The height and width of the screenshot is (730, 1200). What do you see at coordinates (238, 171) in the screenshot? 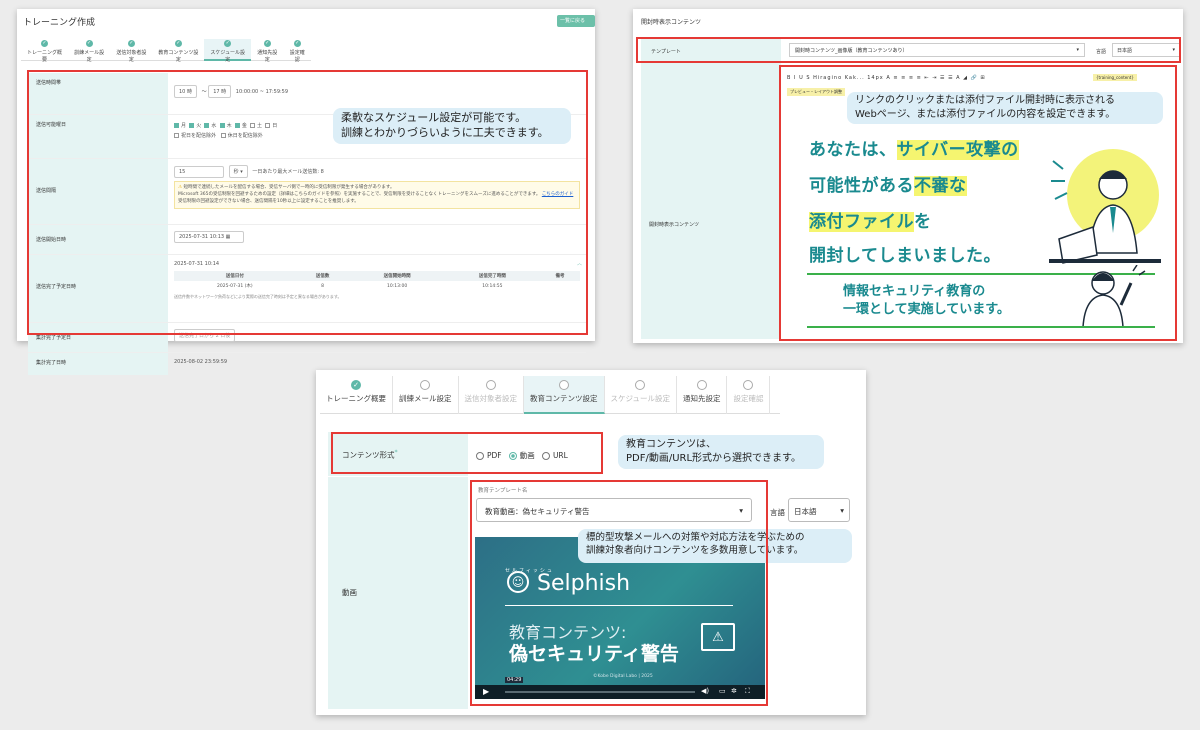
I see `interval-unit-select: 秒 ▾` at bounding box center [238, 171].